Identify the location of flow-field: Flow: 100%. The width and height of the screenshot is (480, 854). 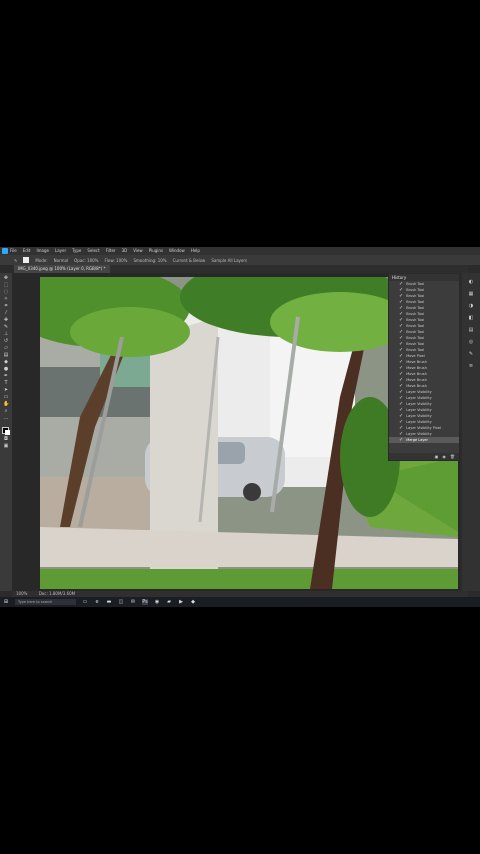
(116, 260).